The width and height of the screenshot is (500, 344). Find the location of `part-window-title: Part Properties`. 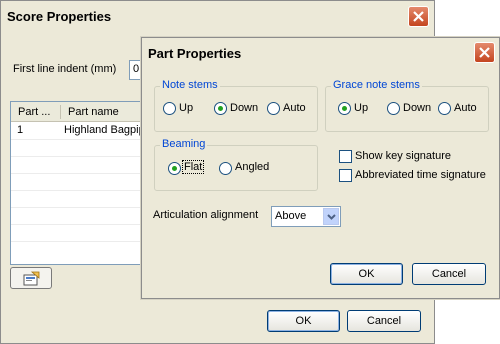

part-window-title: Part Properties is located at coordinates (195, 53).